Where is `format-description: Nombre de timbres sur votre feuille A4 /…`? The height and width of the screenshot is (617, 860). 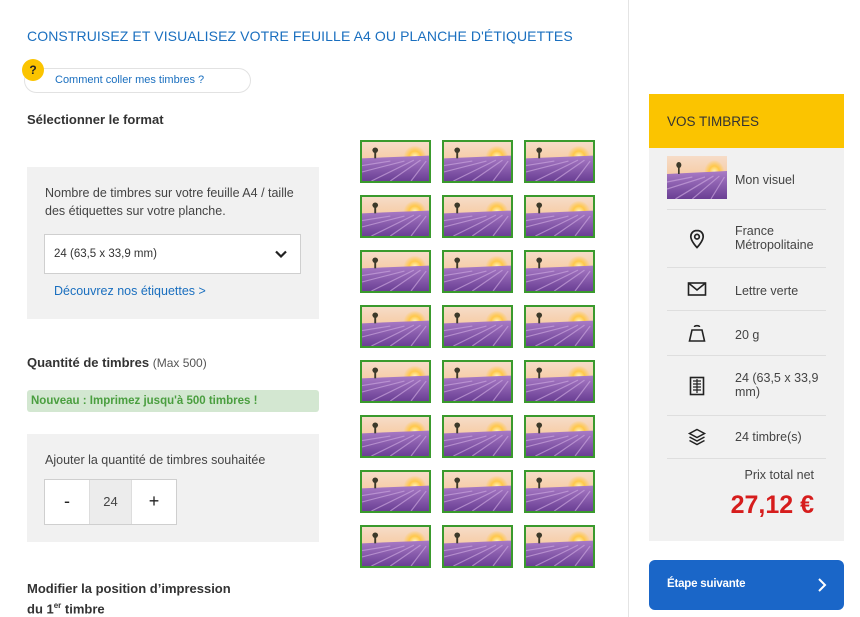 format-description: Nombre de timbres sur votre feuille A4 /… is located at coordinates (169, 202).